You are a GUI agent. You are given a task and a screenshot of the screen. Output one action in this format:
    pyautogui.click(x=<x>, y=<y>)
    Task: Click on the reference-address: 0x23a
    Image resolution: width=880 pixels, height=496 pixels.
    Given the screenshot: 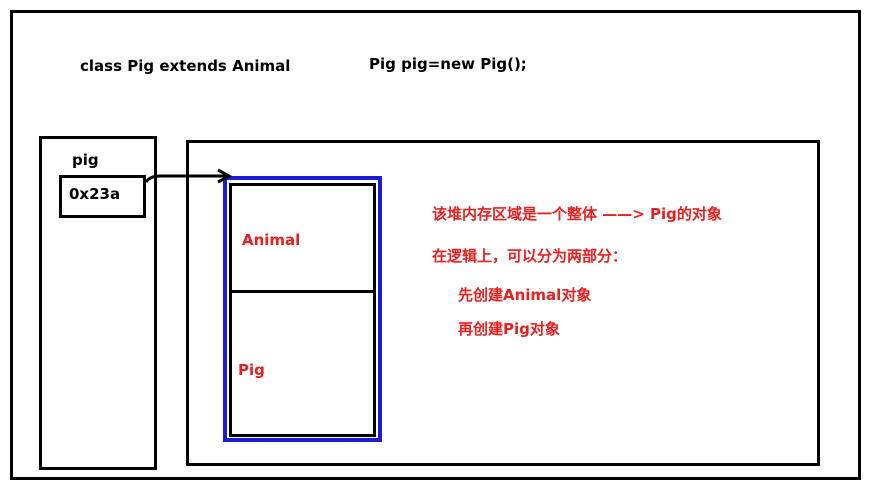 What is the action you would take?
    pyautogui.click(x=95, y=194)
    